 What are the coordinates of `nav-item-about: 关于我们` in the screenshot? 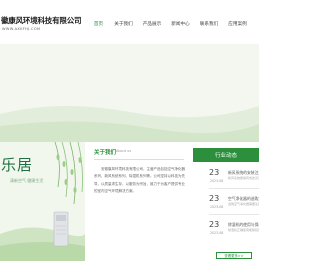 It's located at (123, 26).